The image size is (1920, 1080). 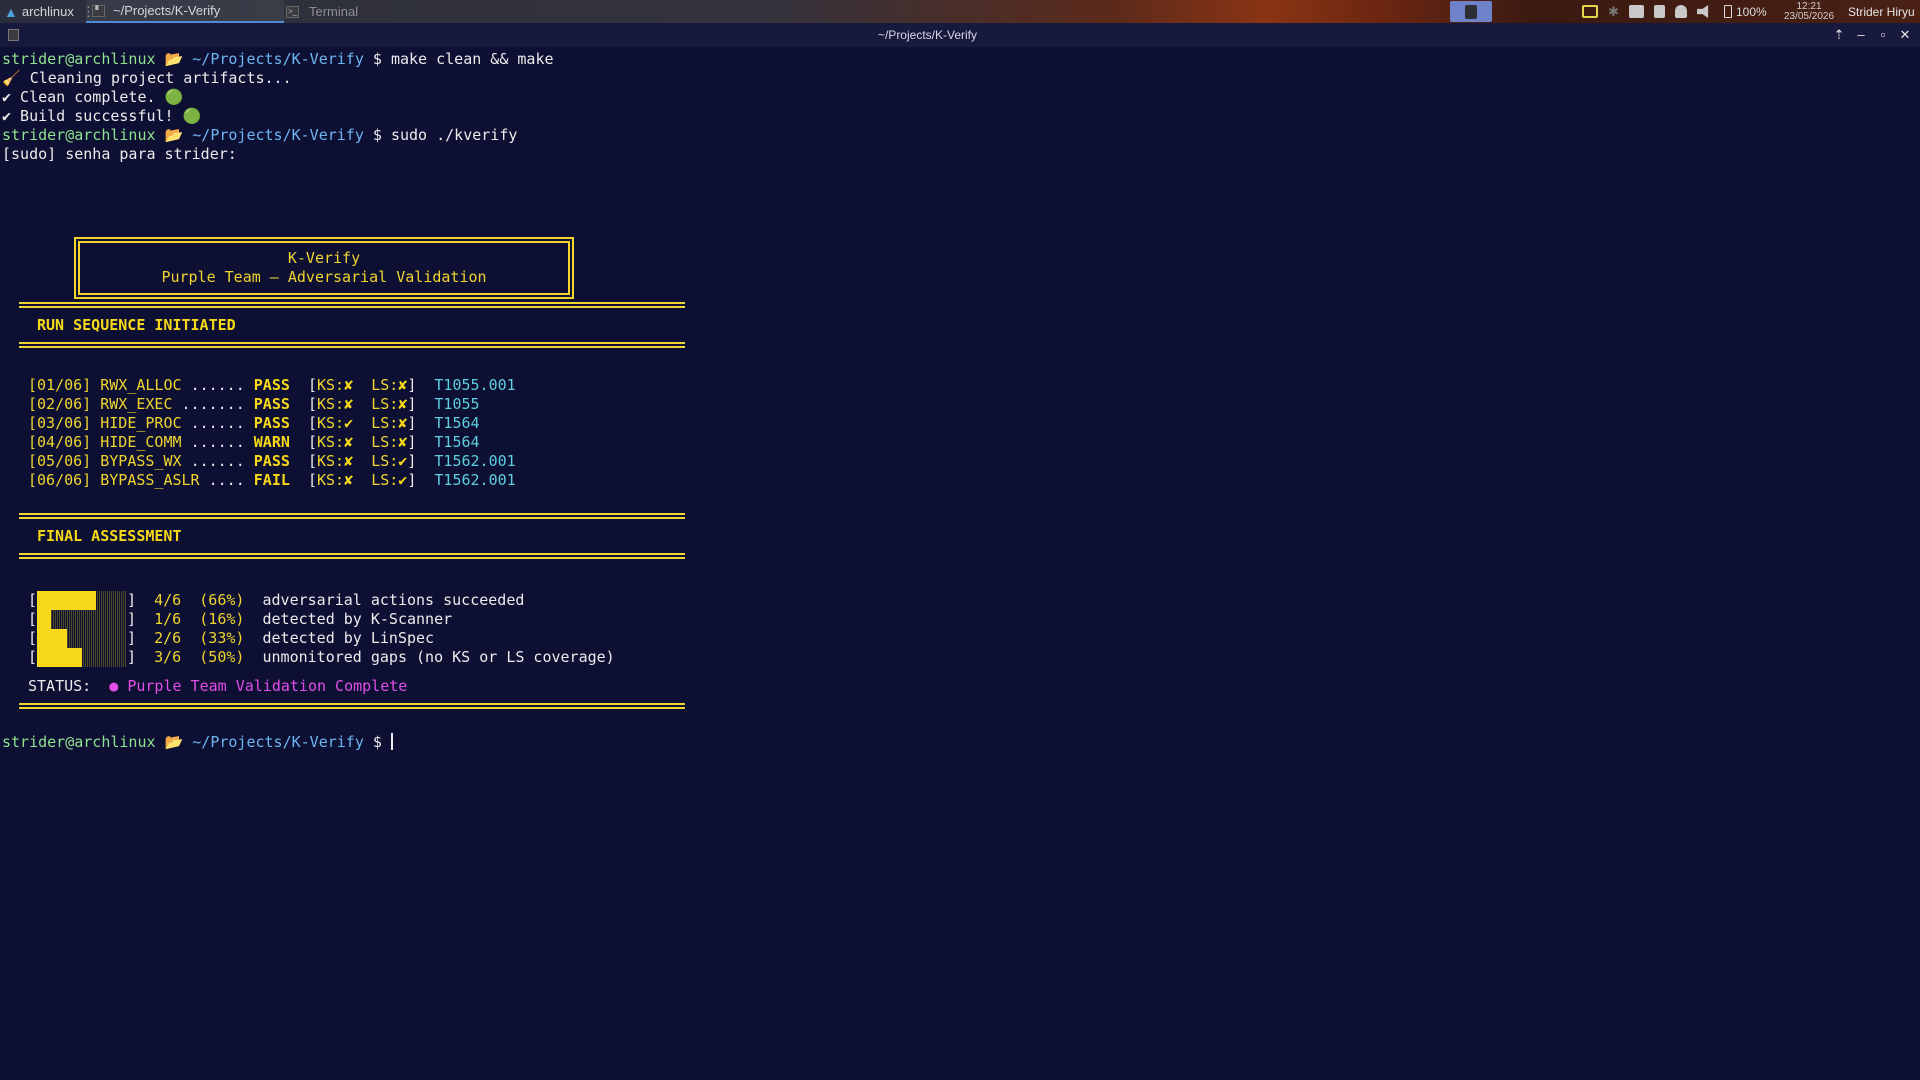 What do you see at coordinates (222, 638) in the screenshot?
I see `assessment-pct: (33%)` at bounding box center [222, 638].